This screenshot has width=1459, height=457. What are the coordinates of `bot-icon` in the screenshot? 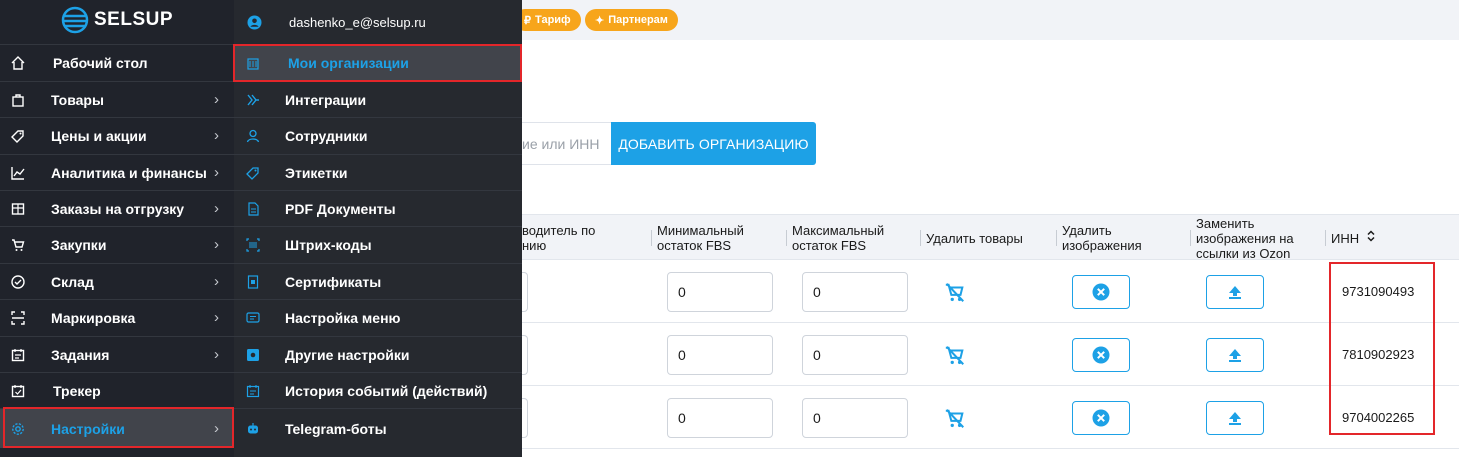 It's located at (253, 429).